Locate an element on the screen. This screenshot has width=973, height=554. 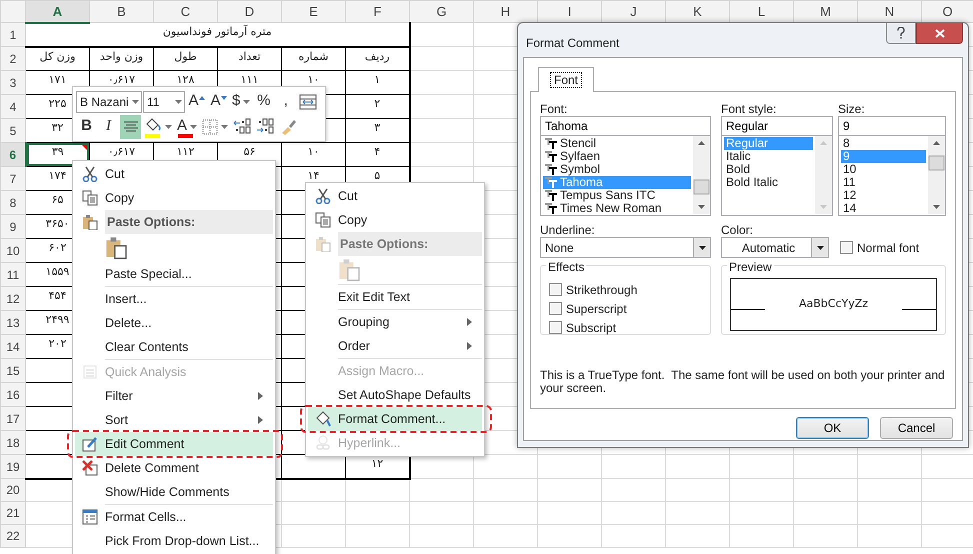
row-header: 7 is located at coordinates (13, 178).